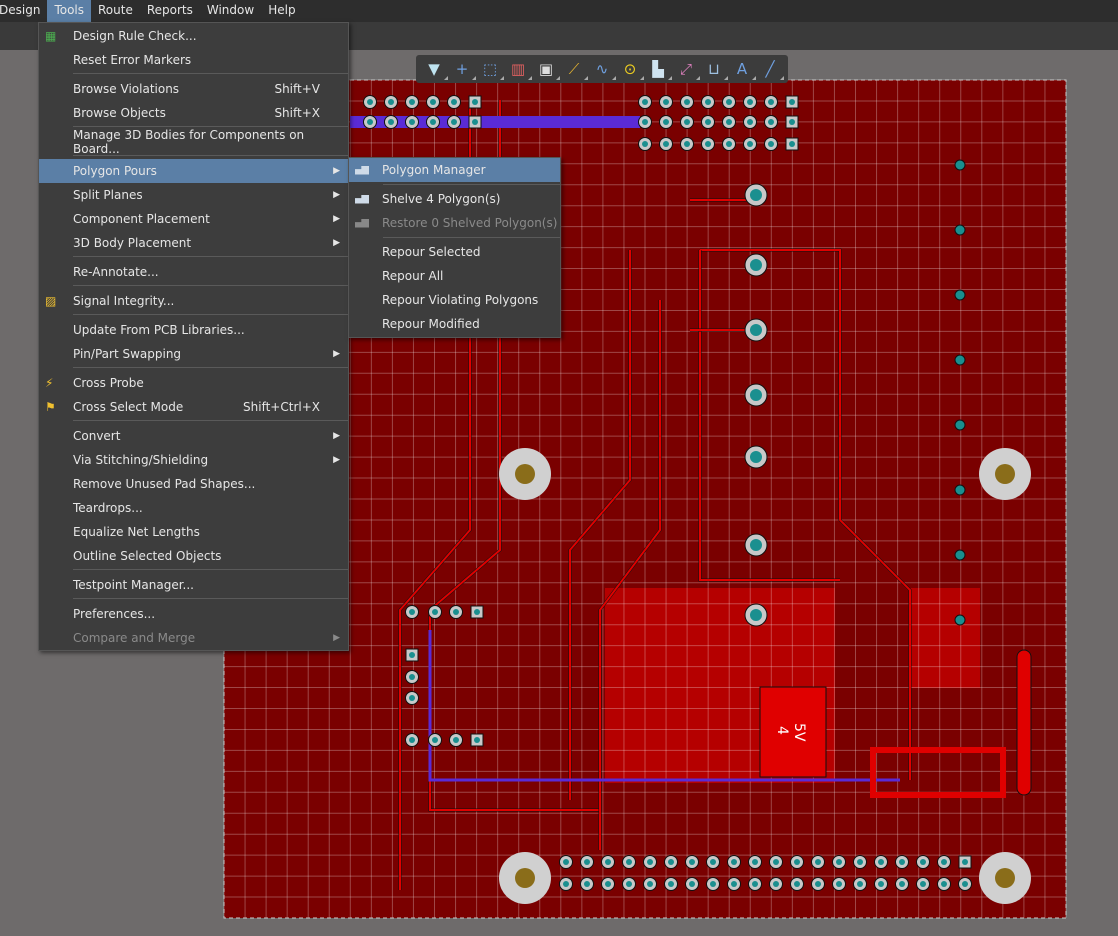 This screenshot has width=1118, height=936. What do you see at coordinates (193, 436) in the screenshot?
I see `menu-item-convert: Convert ▶` at bounding box center [193, 436].